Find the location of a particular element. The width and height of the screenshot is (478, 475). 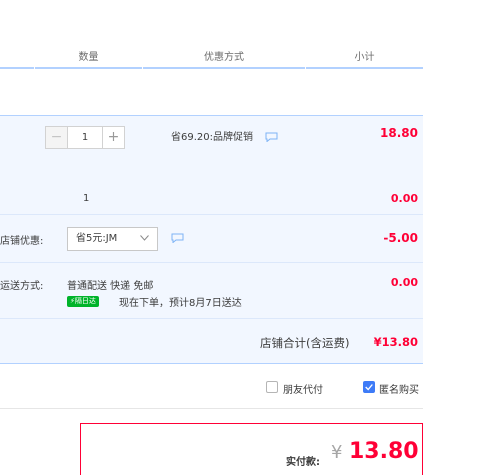

header-subtotal: 小计 is located at coordinates (364, 58).